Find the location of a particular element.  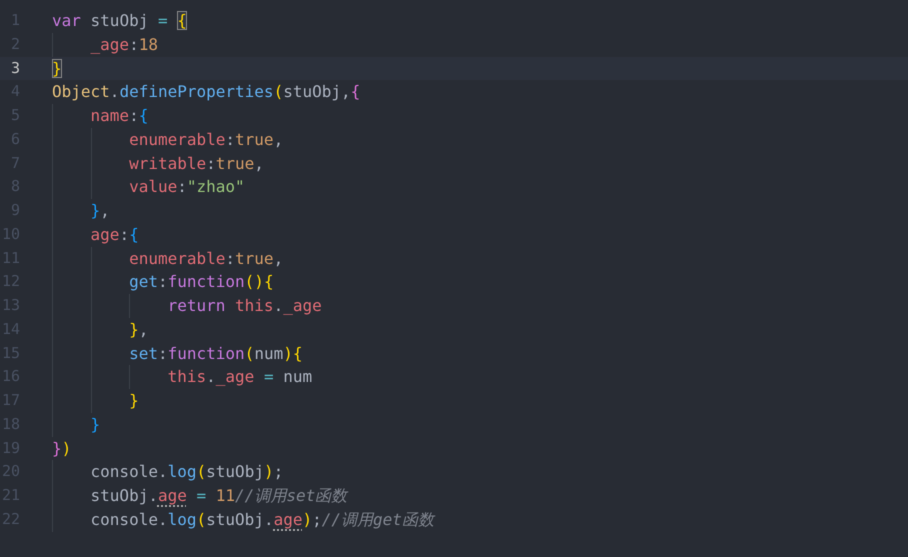

line-number: 3 is located at coordinates (15, 68).